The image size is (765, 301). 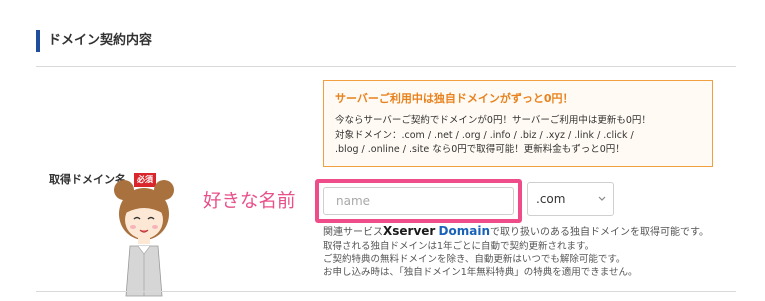 I want to click on notice-heading: サーバーご利用中は独自ドメインがずっと0円！, so click(x=454, y=98).